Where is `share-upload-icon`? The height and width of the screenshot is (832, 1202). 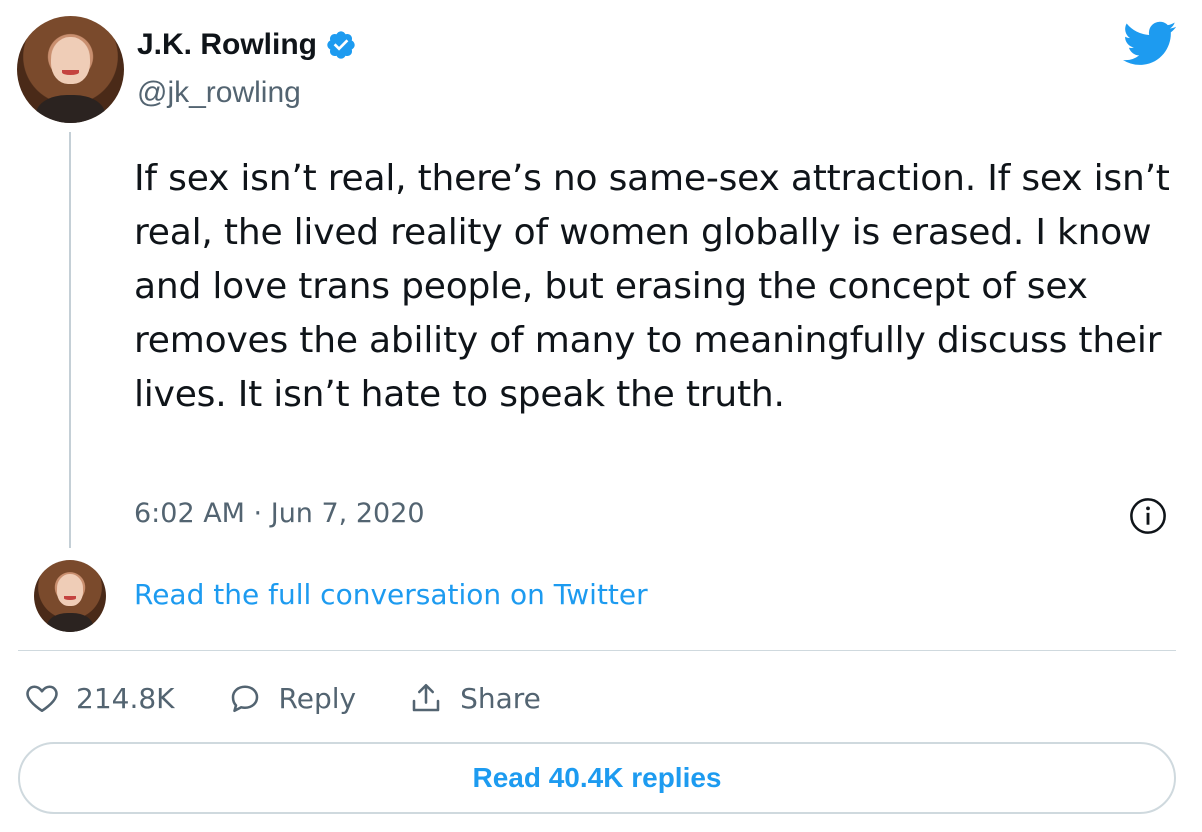
share-upload-icon is located at coordinates (426, 697).